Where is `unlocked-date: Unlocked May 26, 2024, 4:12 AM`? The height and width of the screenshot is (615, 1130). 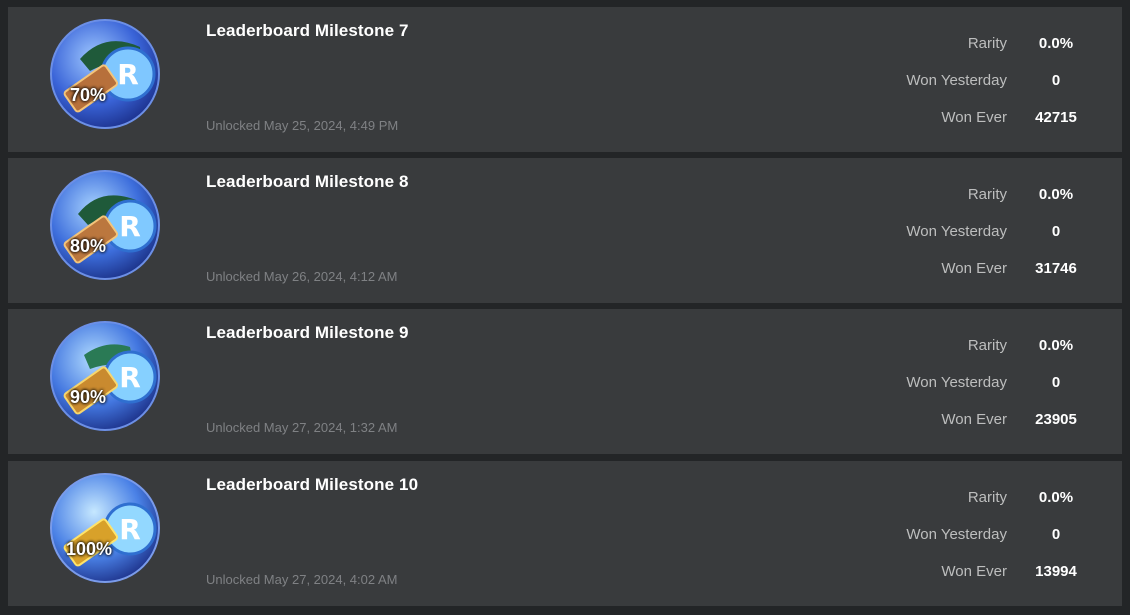 unlocked-date: Unlocked May 26, 2024, 4:12 AM is located at coordinates (302, 276).